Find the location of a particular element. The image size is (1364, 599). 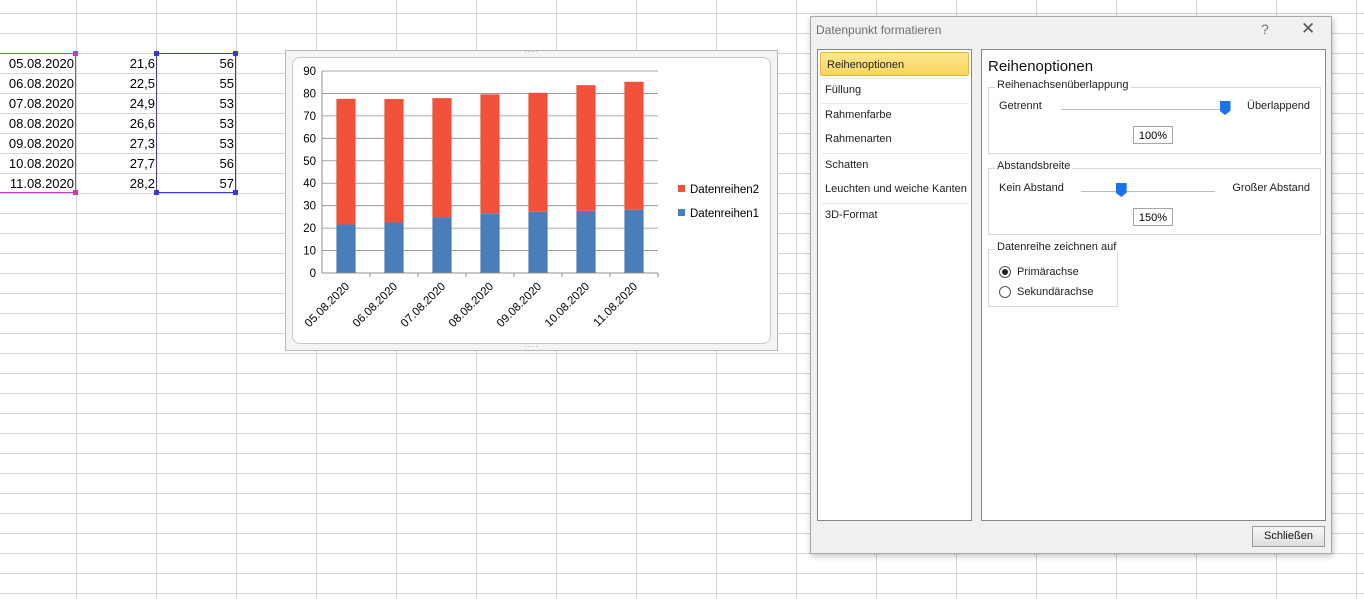

y-tick-label: 50 is located at coordinates (309, 162).